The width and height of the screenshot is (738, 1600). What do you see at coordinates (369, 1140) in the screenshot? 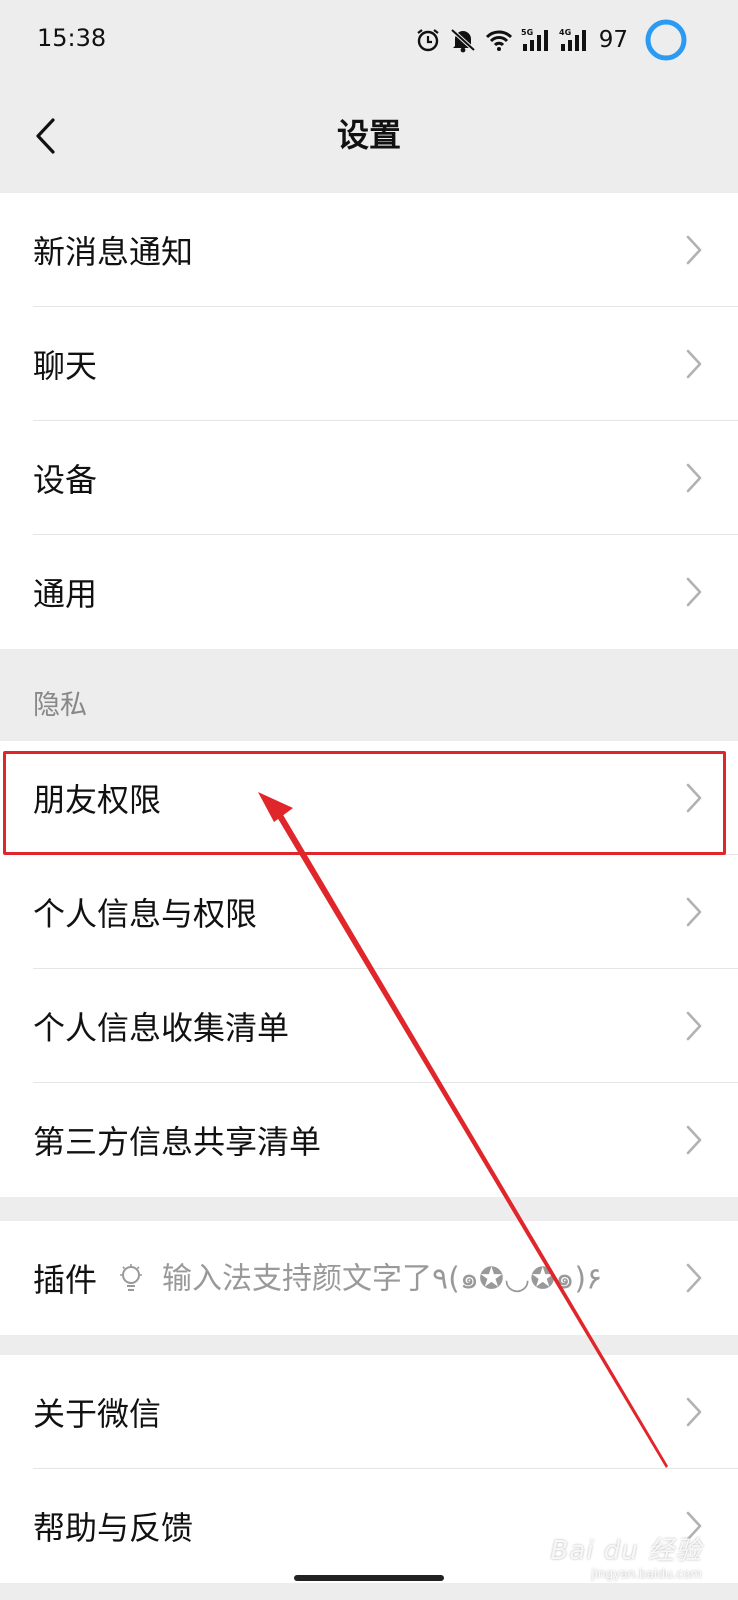
I see `settings-row-third-party-sharing: 第三方信息共享清单` at bounding box center [369, 1140].